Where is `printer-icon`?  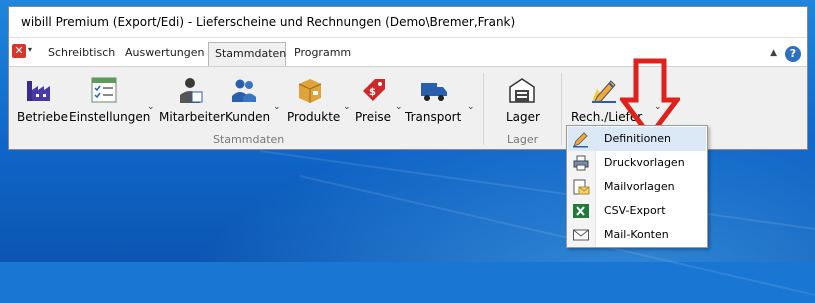 printer-icon is located at coordinates (581, 163).